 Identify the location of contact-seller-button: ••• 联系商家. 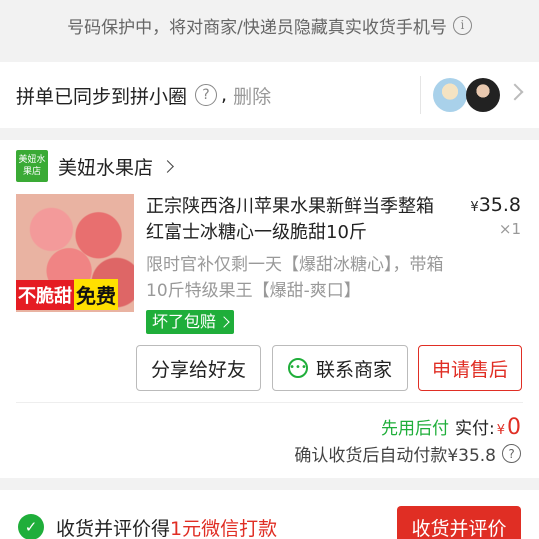
(340, 368).